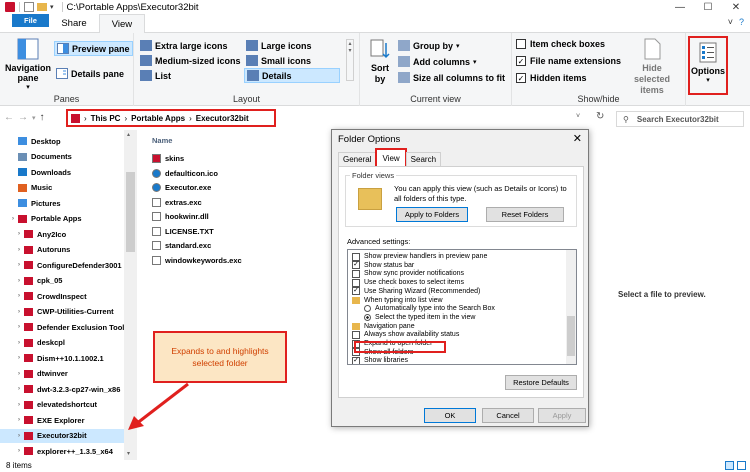 Image resolution: width=750 pixels, height=472 pixels. What do you see at coordinates (380, 360) in the screenshot?
I see `advanced-setting-item: ✓ Show libraries` at bounding box center [380, 360].